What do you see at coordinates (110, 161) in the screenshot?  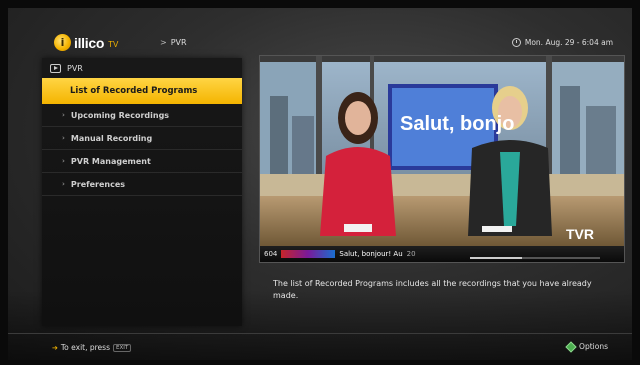 I see `menu-item-label: PVR Management` at bounding box center [110, 161].